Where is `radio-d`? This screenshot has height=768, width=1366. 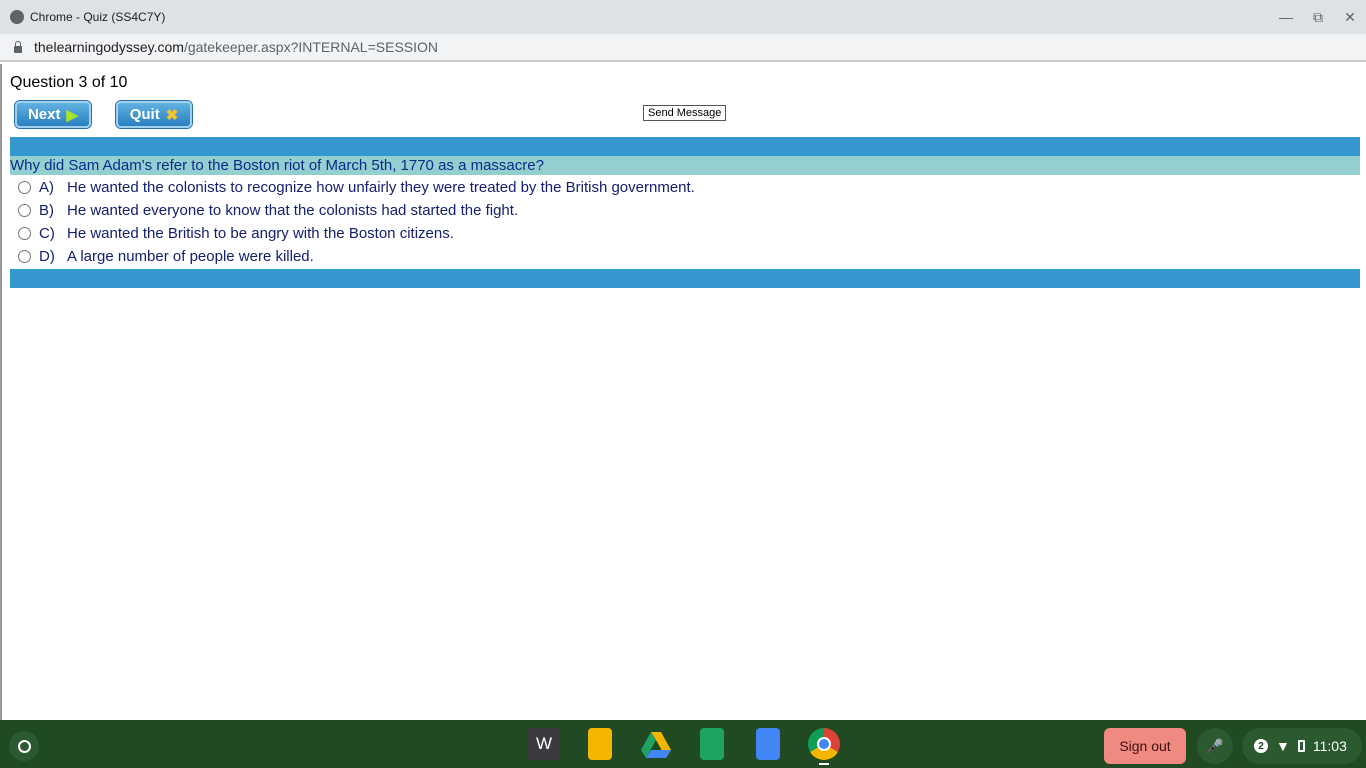 radio-d is located at coordinates (24, 256).